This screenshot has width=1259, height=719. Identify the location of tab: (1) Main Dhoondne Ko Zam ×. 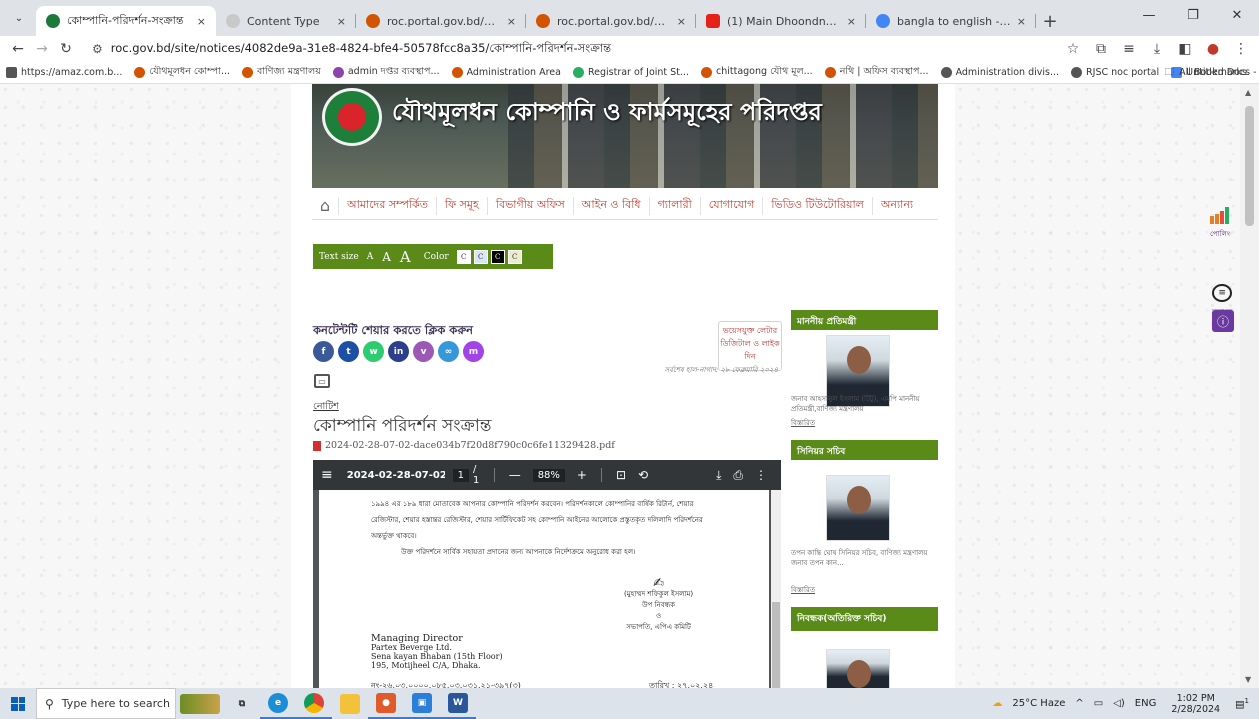
(781, 21).